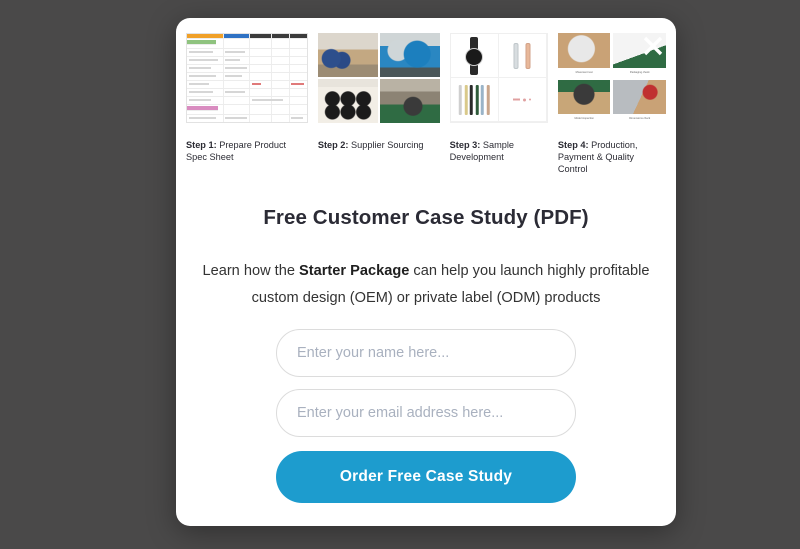  Describe the element at coordinates (584, 118) in the screenshot. I see `qc-caption-3: Model inspection` at that location.